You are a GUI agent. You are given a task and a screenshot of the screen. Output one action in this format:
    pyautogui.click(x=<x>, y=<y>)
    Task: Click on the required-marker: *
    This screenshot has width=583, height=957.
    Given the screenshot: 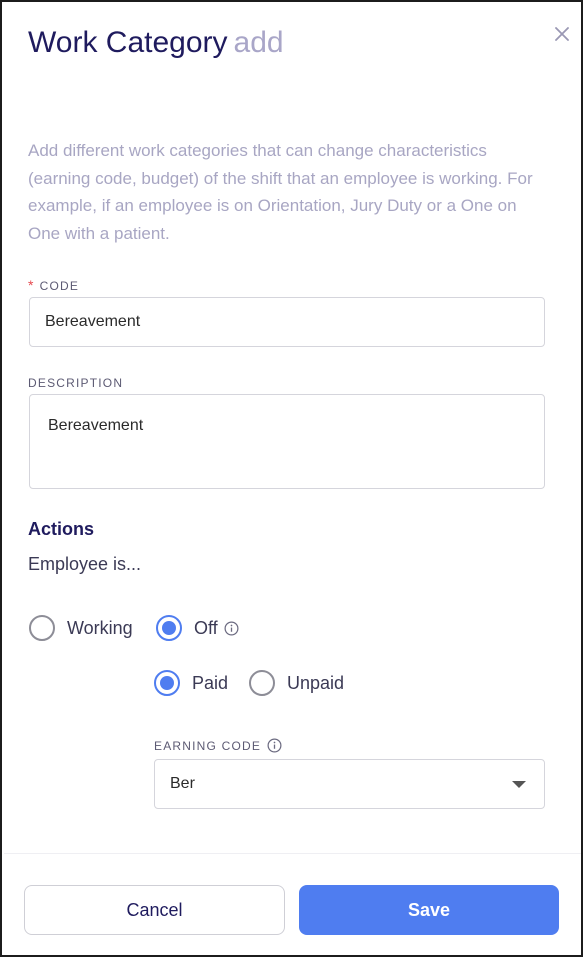 What is the action you would take?
    pyautogui.click(x=31, y=285)
    